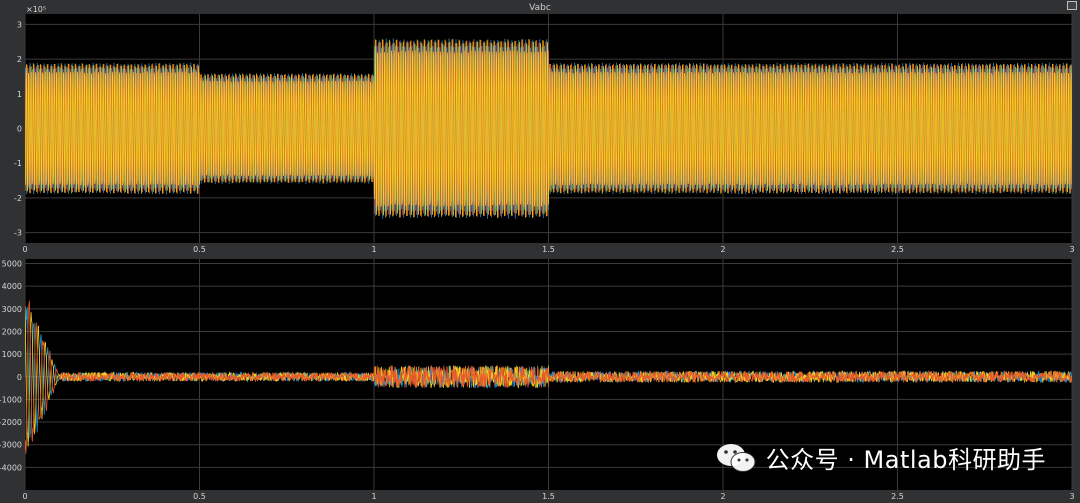 The image size is (1080, 503). What do you see at coordinates (1072, 5) in the screenshot?
I see `restore-axes-button` at bounding box center [1072, 5].